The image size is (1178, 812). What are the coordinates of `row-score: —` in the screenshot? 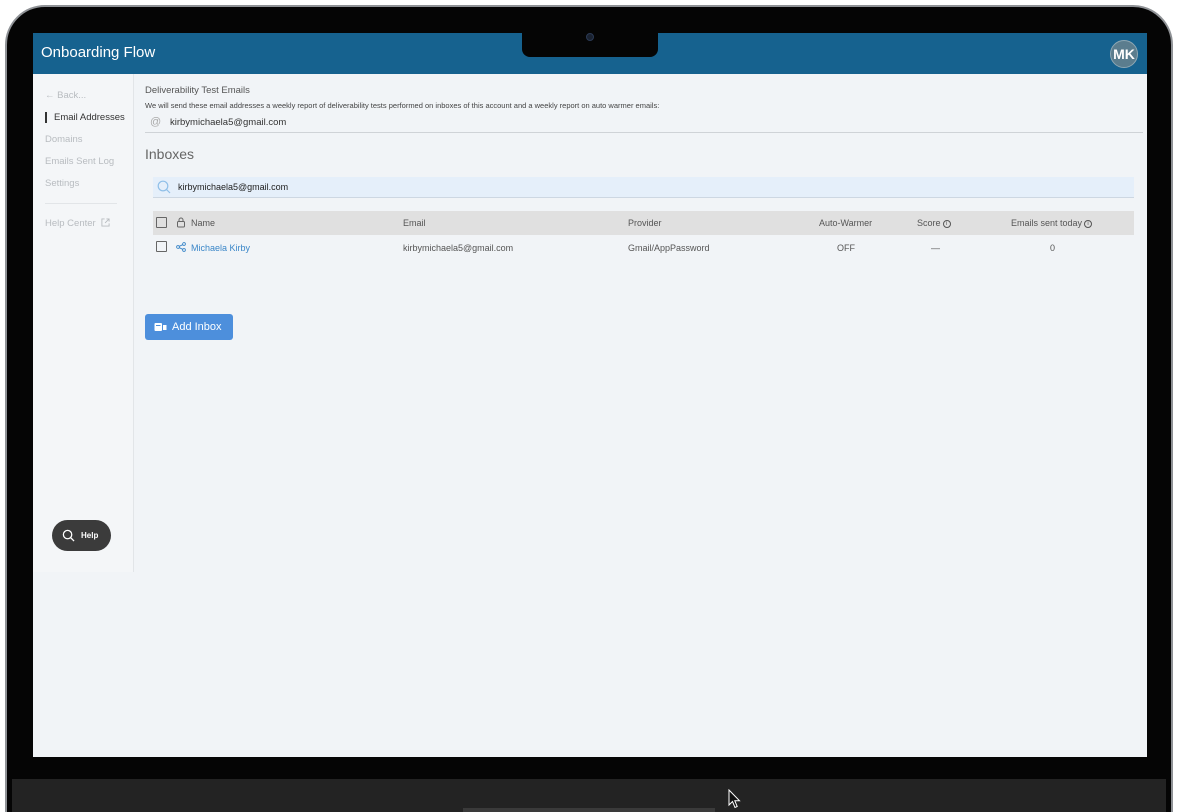 It's located at (935, 248).